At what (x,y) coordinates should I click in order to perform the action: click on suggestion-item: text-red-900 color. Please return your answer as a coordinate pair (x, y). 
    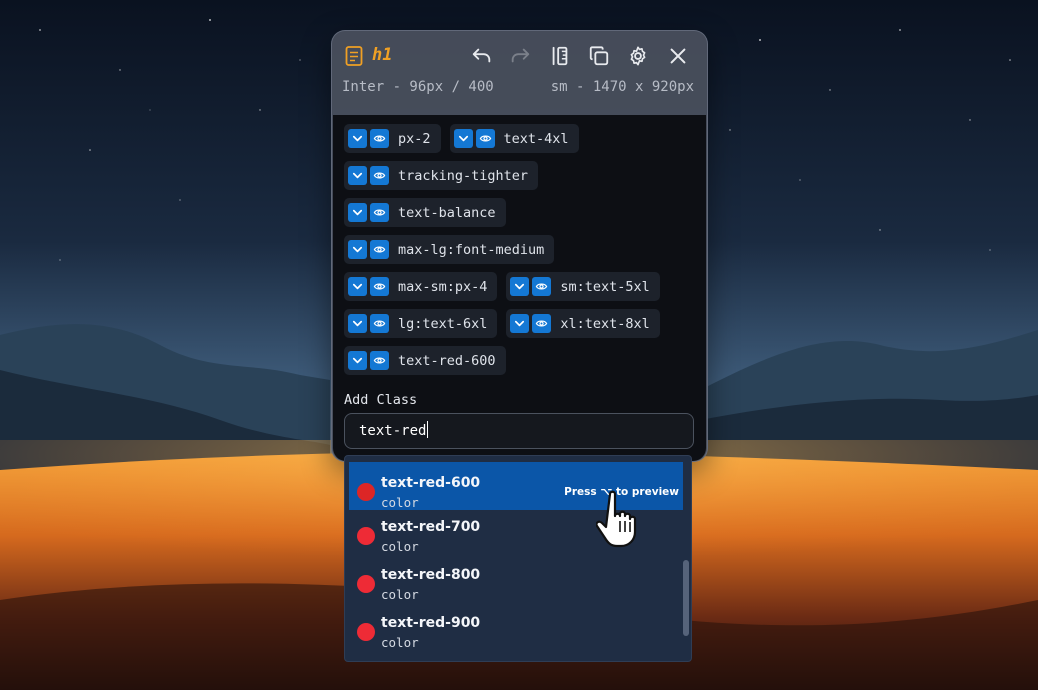
    Looking at the image, I should click on (515, 626).